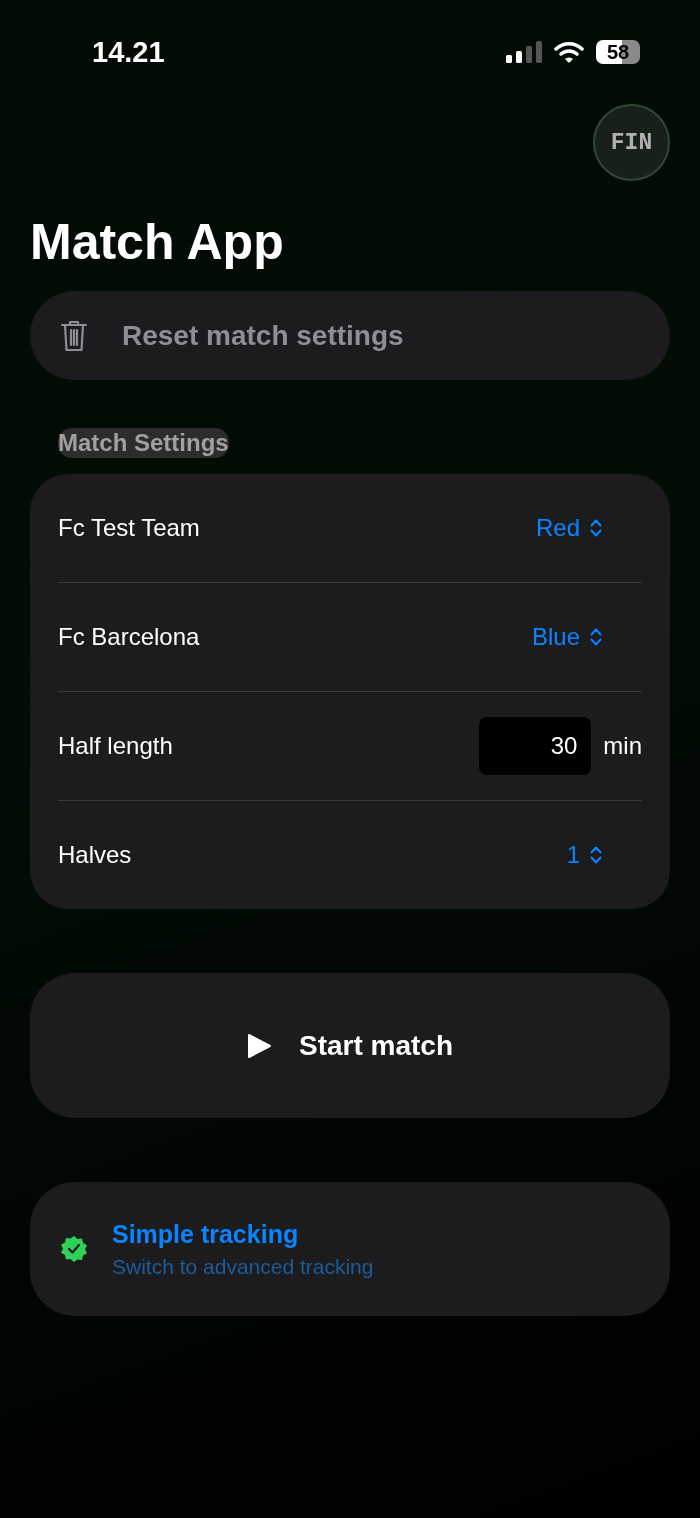  What do you see at coordinates (128, 52) in the screenshot?
I see `status-time: 14.21` at bounding box center [128, 52].